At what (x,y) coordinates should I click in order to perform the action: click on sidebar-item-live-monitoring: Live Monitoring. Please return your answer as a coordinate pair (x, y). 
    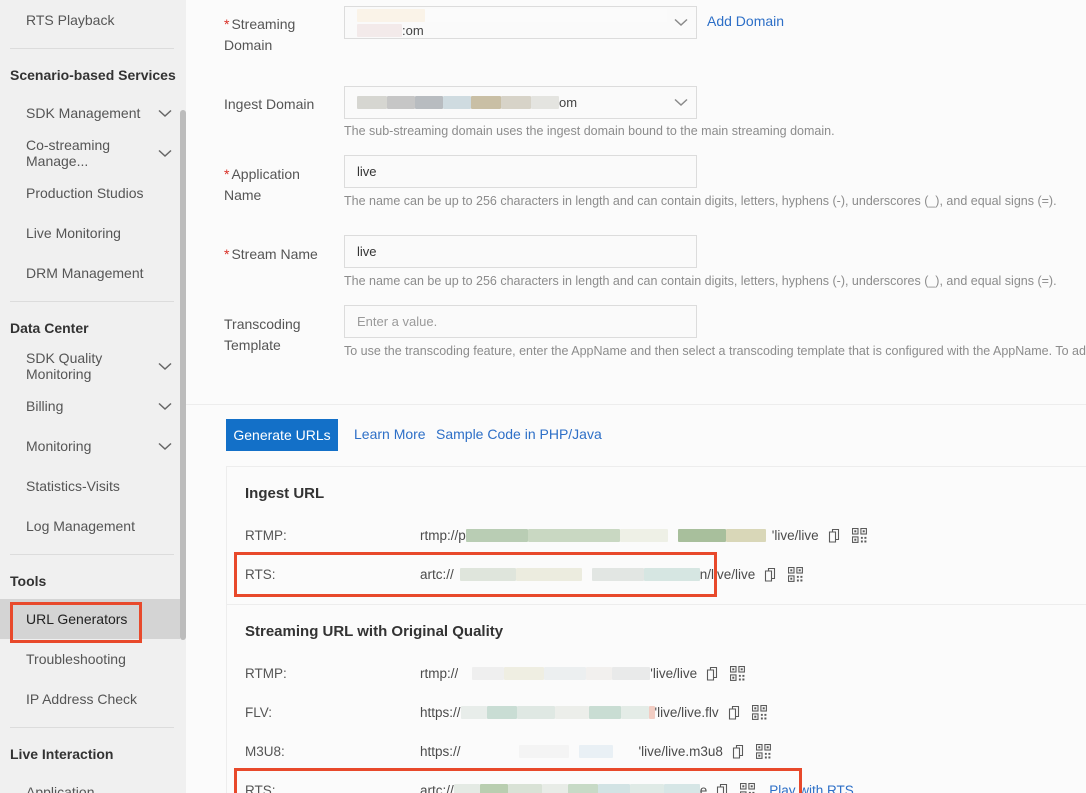
    Looking at the image, I should click on (93, 233).